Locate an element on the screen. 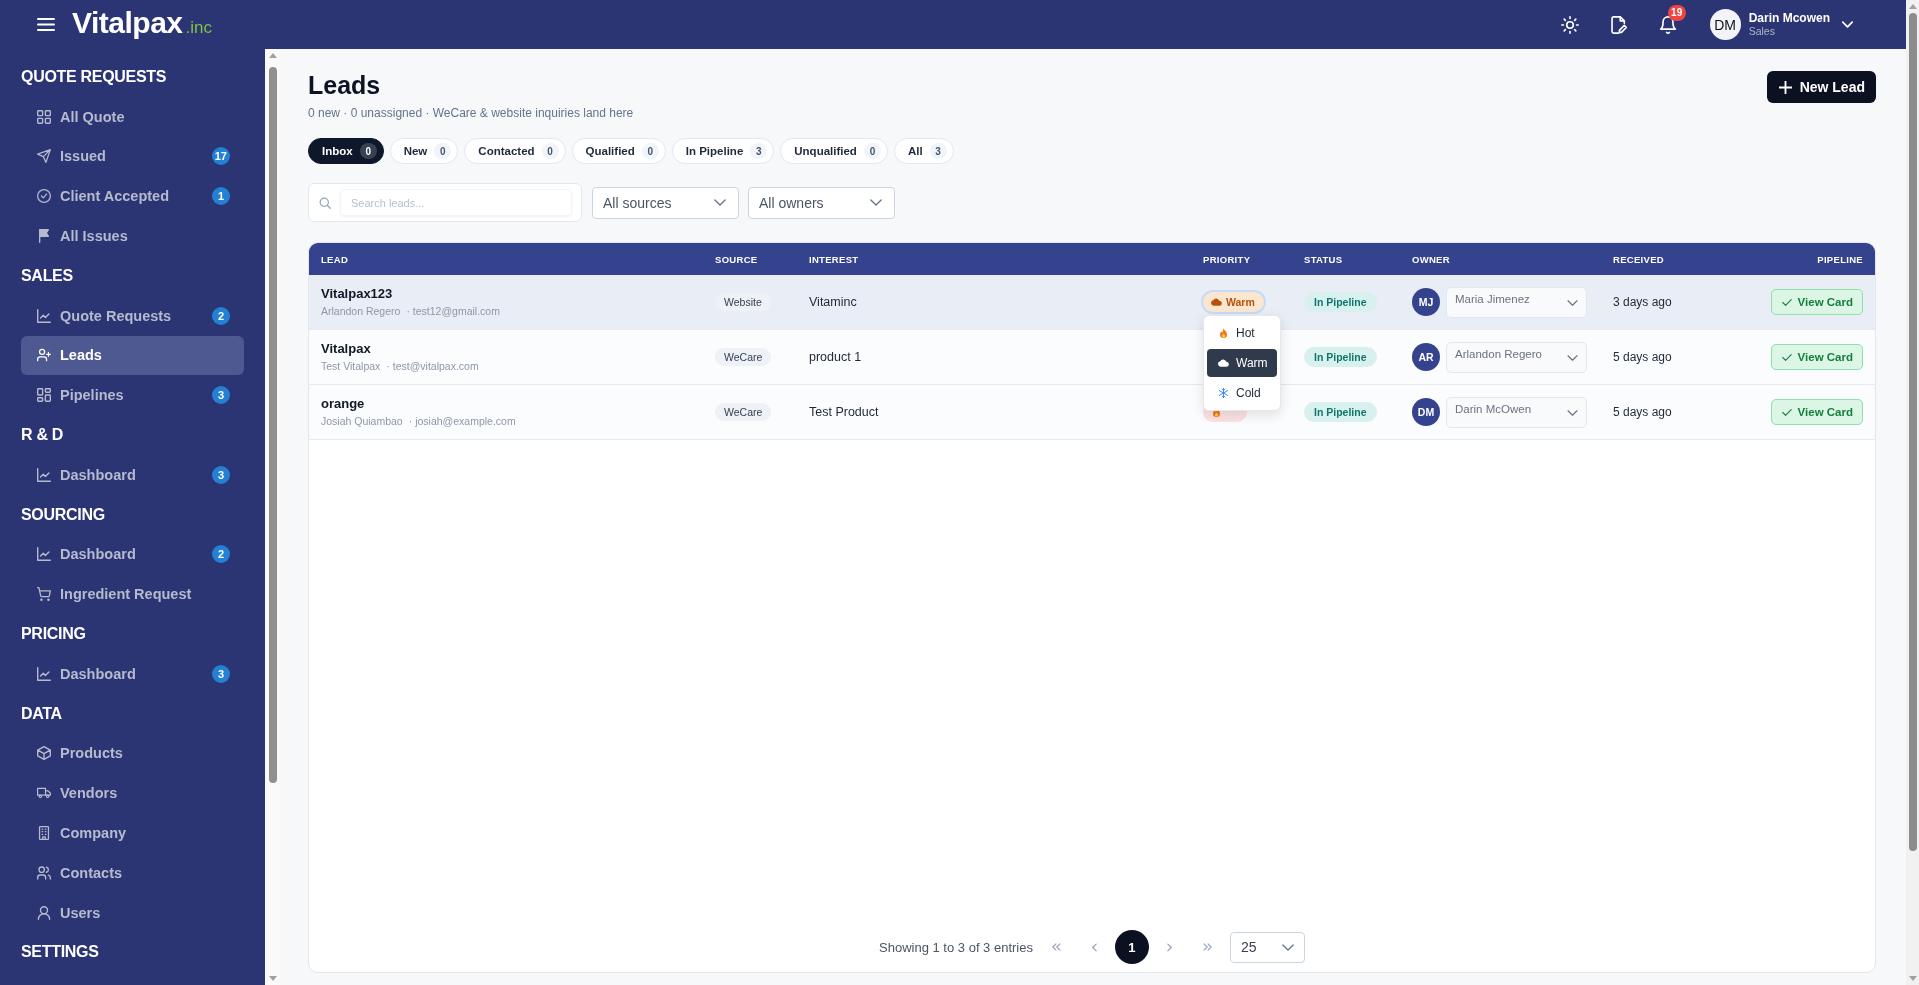  column-header: INTEREST is located at coordinates (834, 259).